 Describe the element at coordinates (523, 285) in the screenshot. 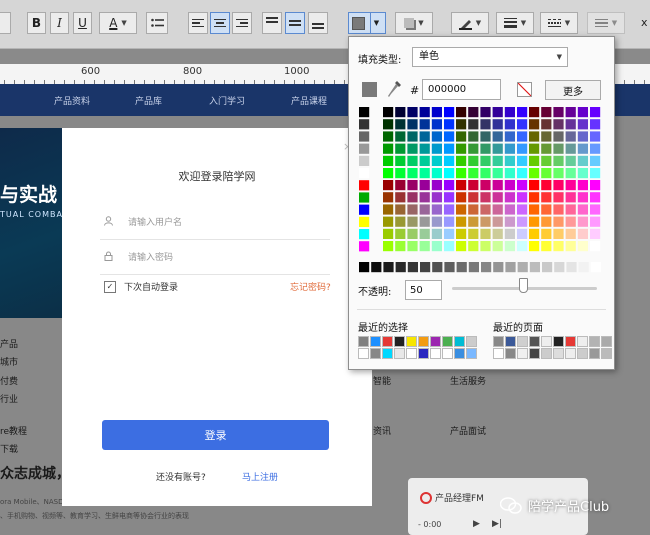

I see `opacity-slider-handle` at that location.